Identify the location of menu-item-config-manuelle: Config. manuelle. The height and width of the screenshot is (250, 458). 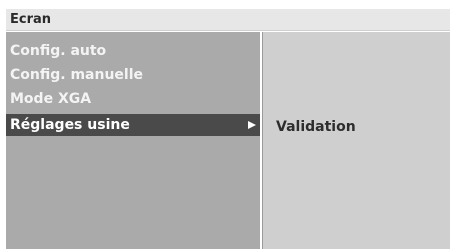
(133, 75).